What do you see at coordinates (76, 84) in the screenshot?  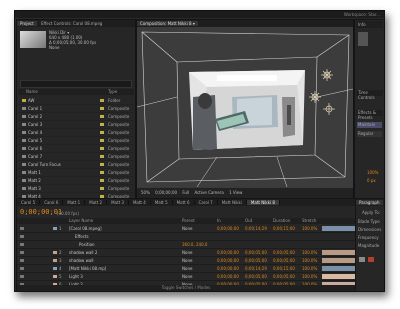 I see `project-search-input` at bounding box center [76, 84].